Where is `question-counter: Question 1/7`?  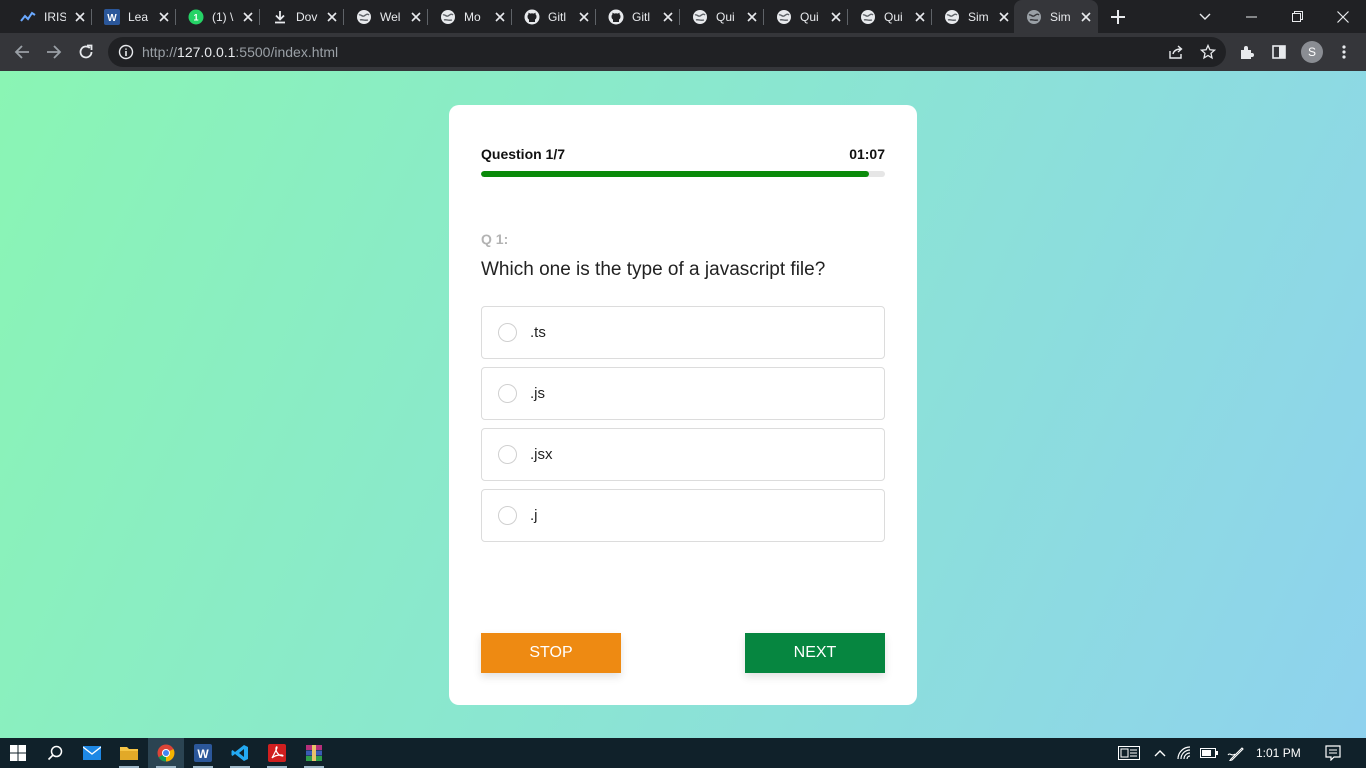 question-counter: Question 1/7 is located at coordinates (523, 154).